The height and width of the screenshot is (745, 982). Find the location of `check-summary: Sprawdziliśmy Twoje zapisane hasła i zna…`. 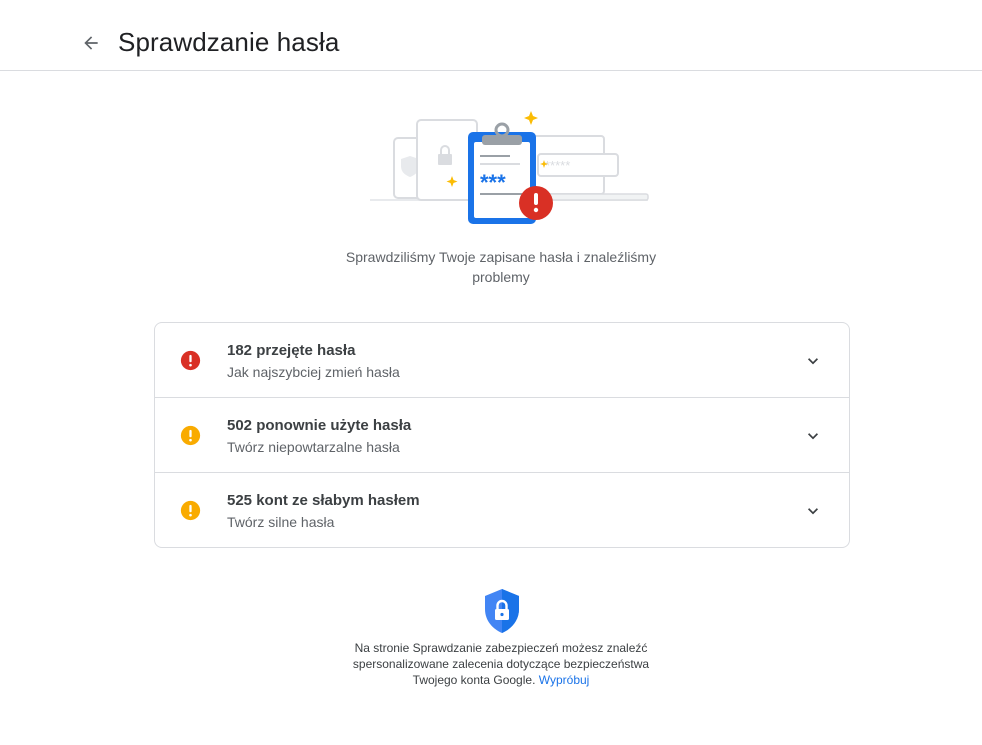

check-summary: Sprawdziliśmy Twoje zapisane hasła i zna… is located at coordinates (501, 267).